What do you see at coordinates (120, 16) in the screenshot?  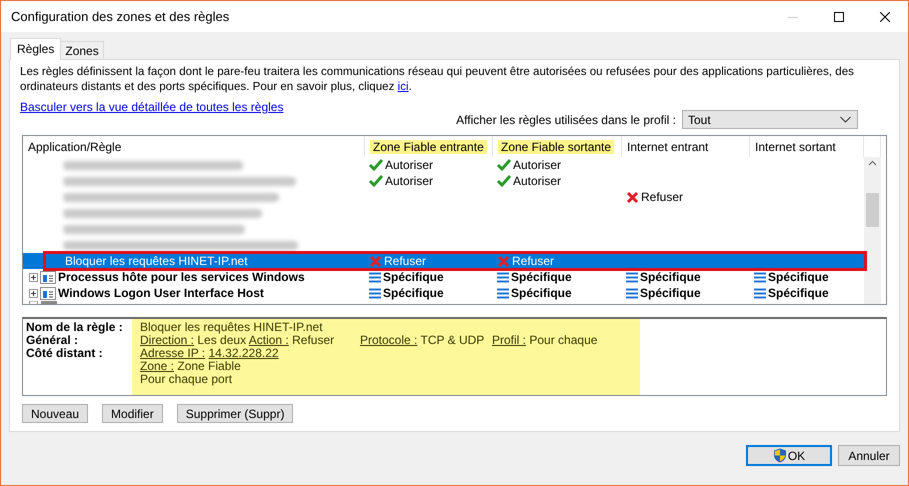 I see `window-title: Configuration des zones et des règles` at bounding box center [120, 16].